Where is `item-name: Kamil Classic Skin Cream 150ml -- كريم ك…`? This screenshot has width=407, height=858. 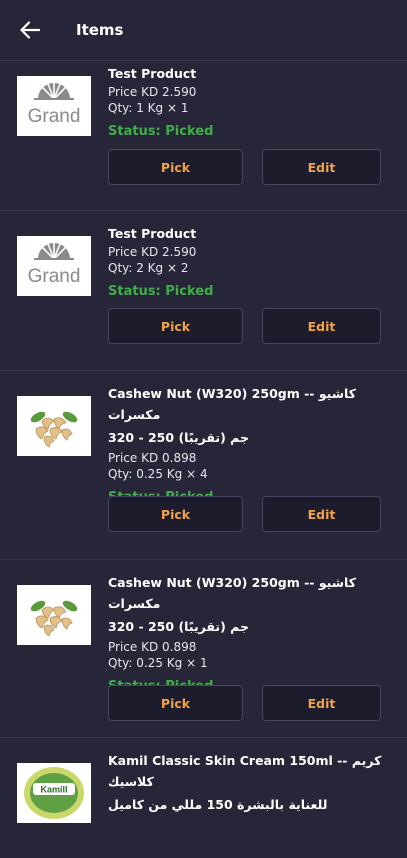 item-name: Kamil Classic Skin Cream 150ml -- كريم ك… is located at coordinates (245, 771).